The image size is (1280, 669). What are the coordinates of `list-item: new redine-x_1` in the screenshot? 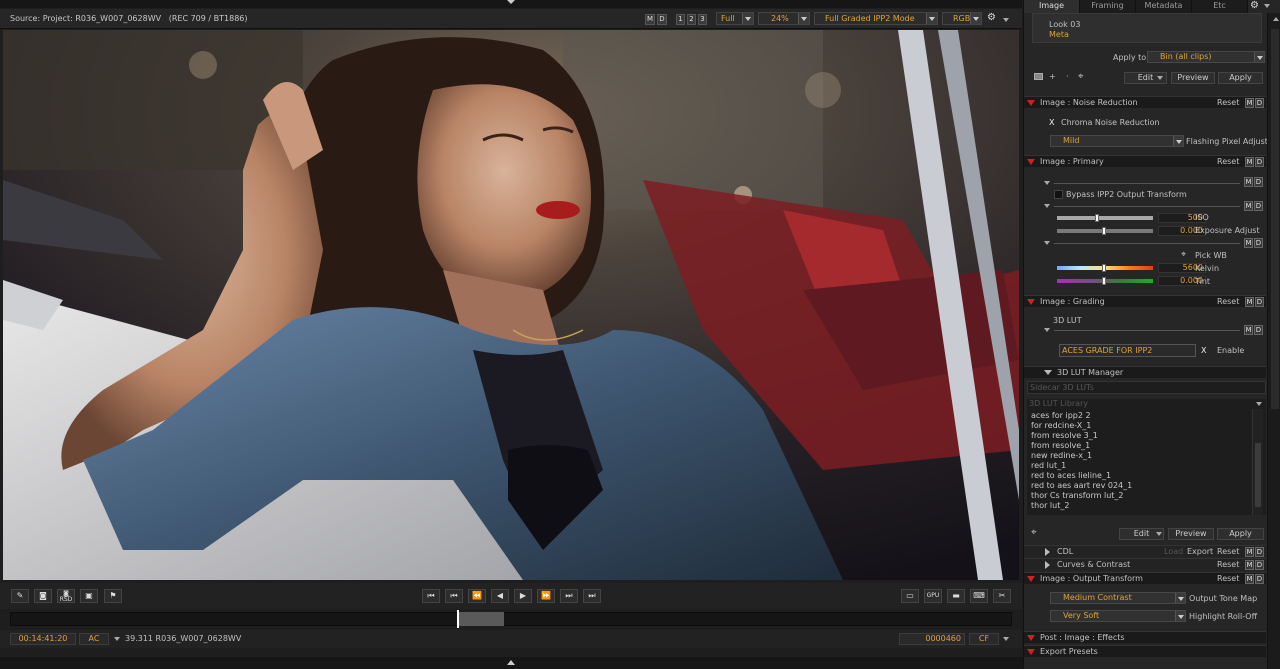 It's located at (1061, 455).